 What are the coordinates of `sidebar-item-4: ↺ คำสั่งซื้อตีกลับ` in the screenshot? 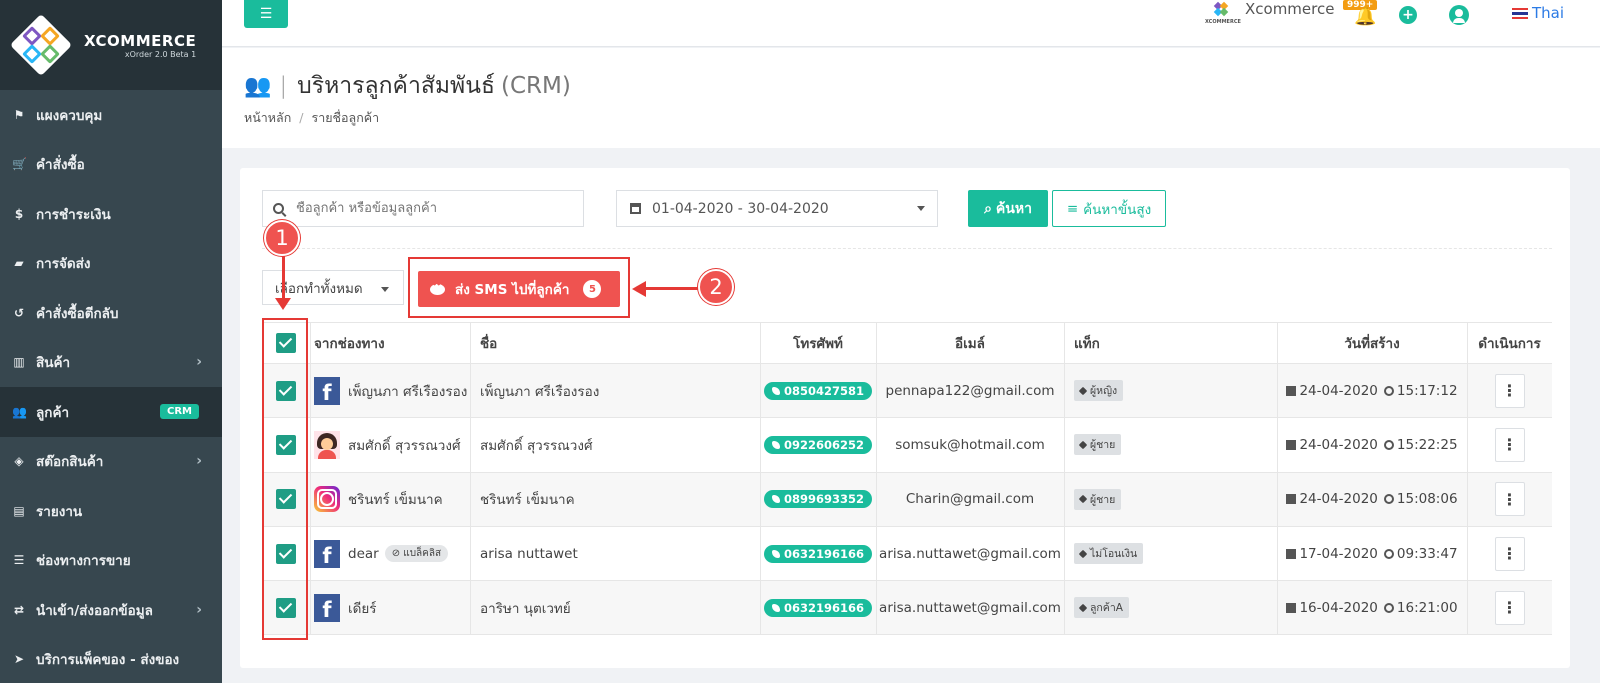 It's located at (111, 313).